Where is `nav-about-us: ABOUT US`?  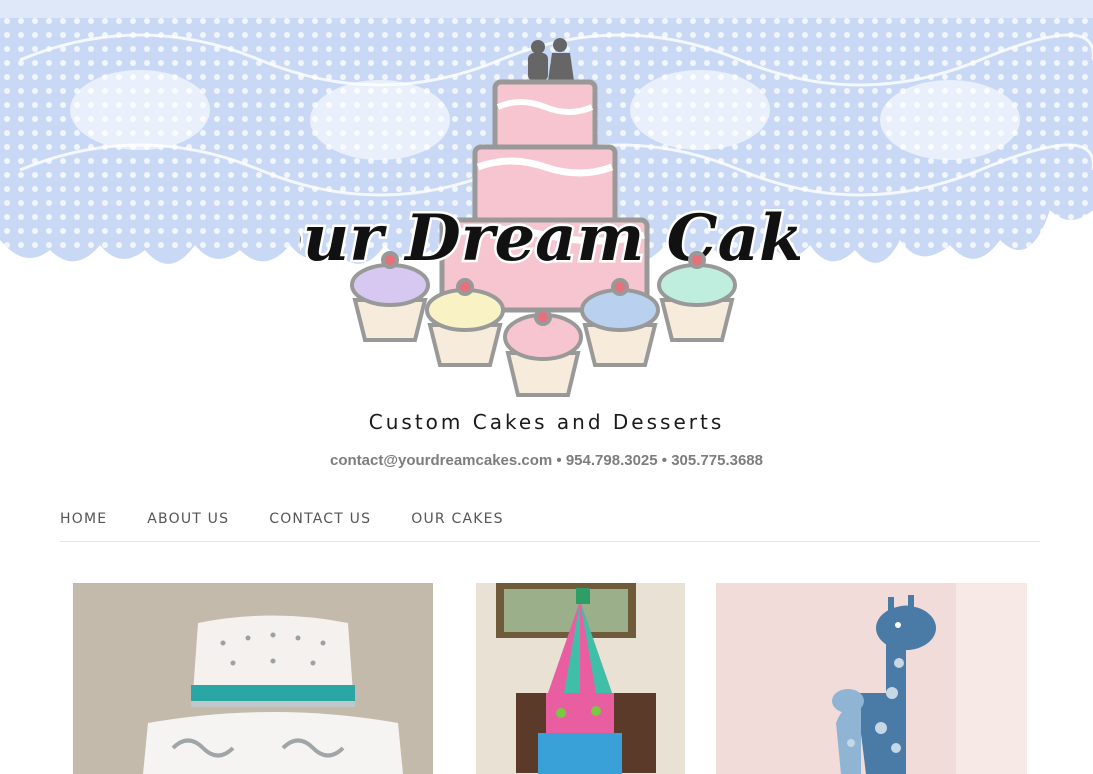
nav-about-us: ABOUT US is located at coordinates (188, 524).